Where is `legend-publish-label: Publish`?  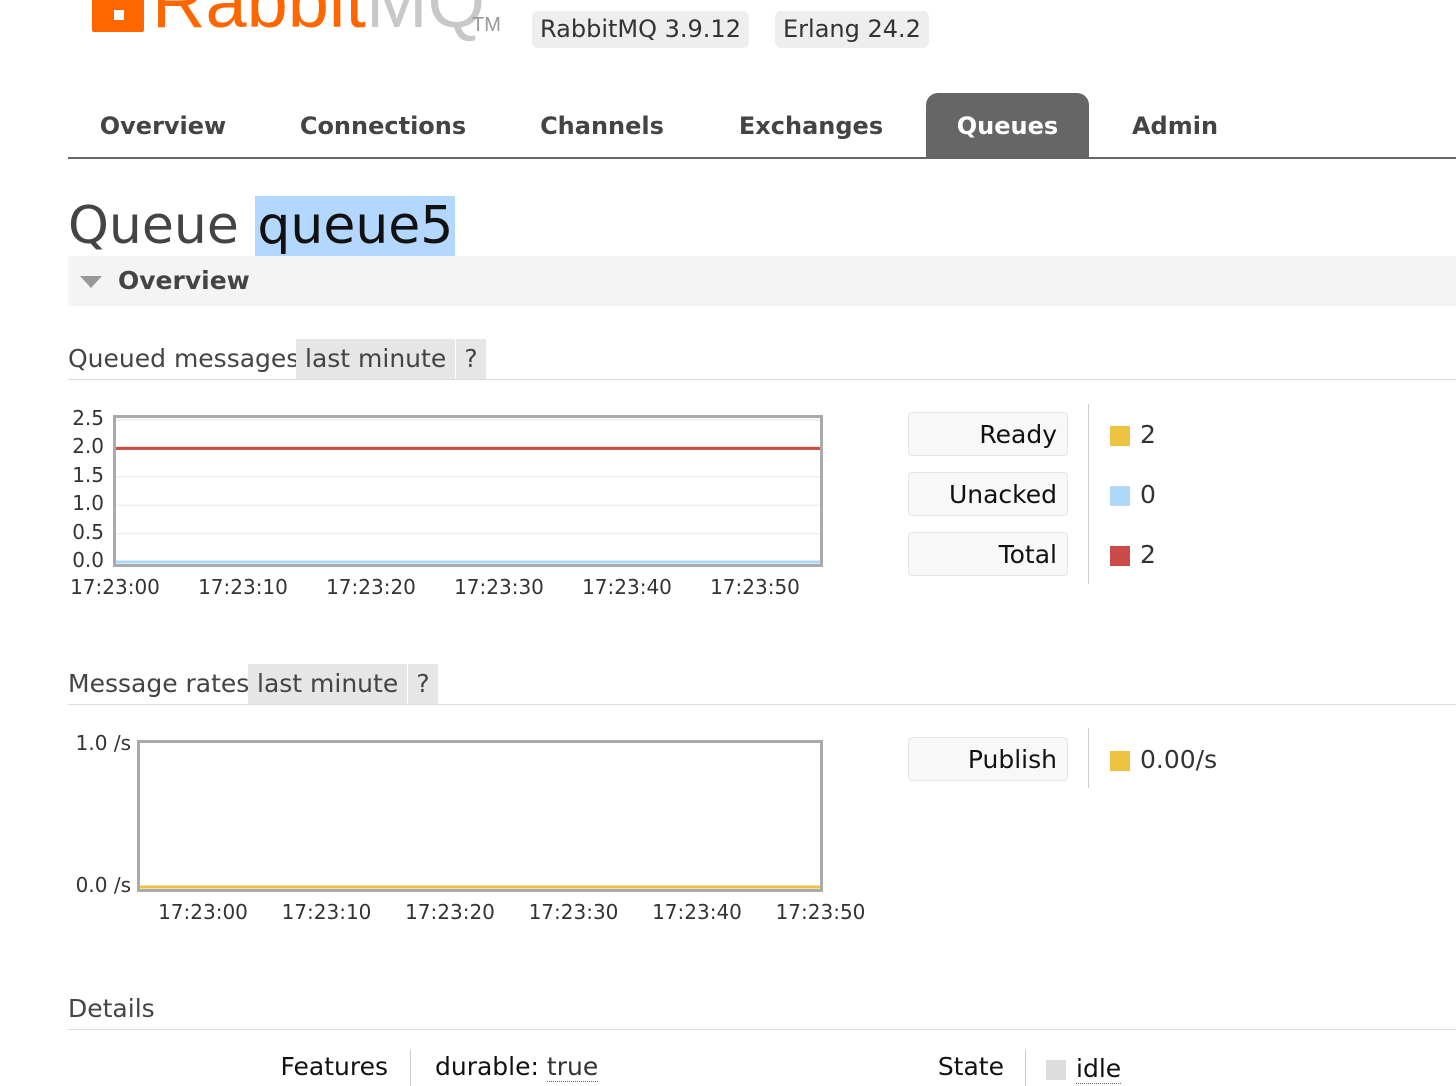
legend-publish-label: Publish is located at coordinates (988, 759).